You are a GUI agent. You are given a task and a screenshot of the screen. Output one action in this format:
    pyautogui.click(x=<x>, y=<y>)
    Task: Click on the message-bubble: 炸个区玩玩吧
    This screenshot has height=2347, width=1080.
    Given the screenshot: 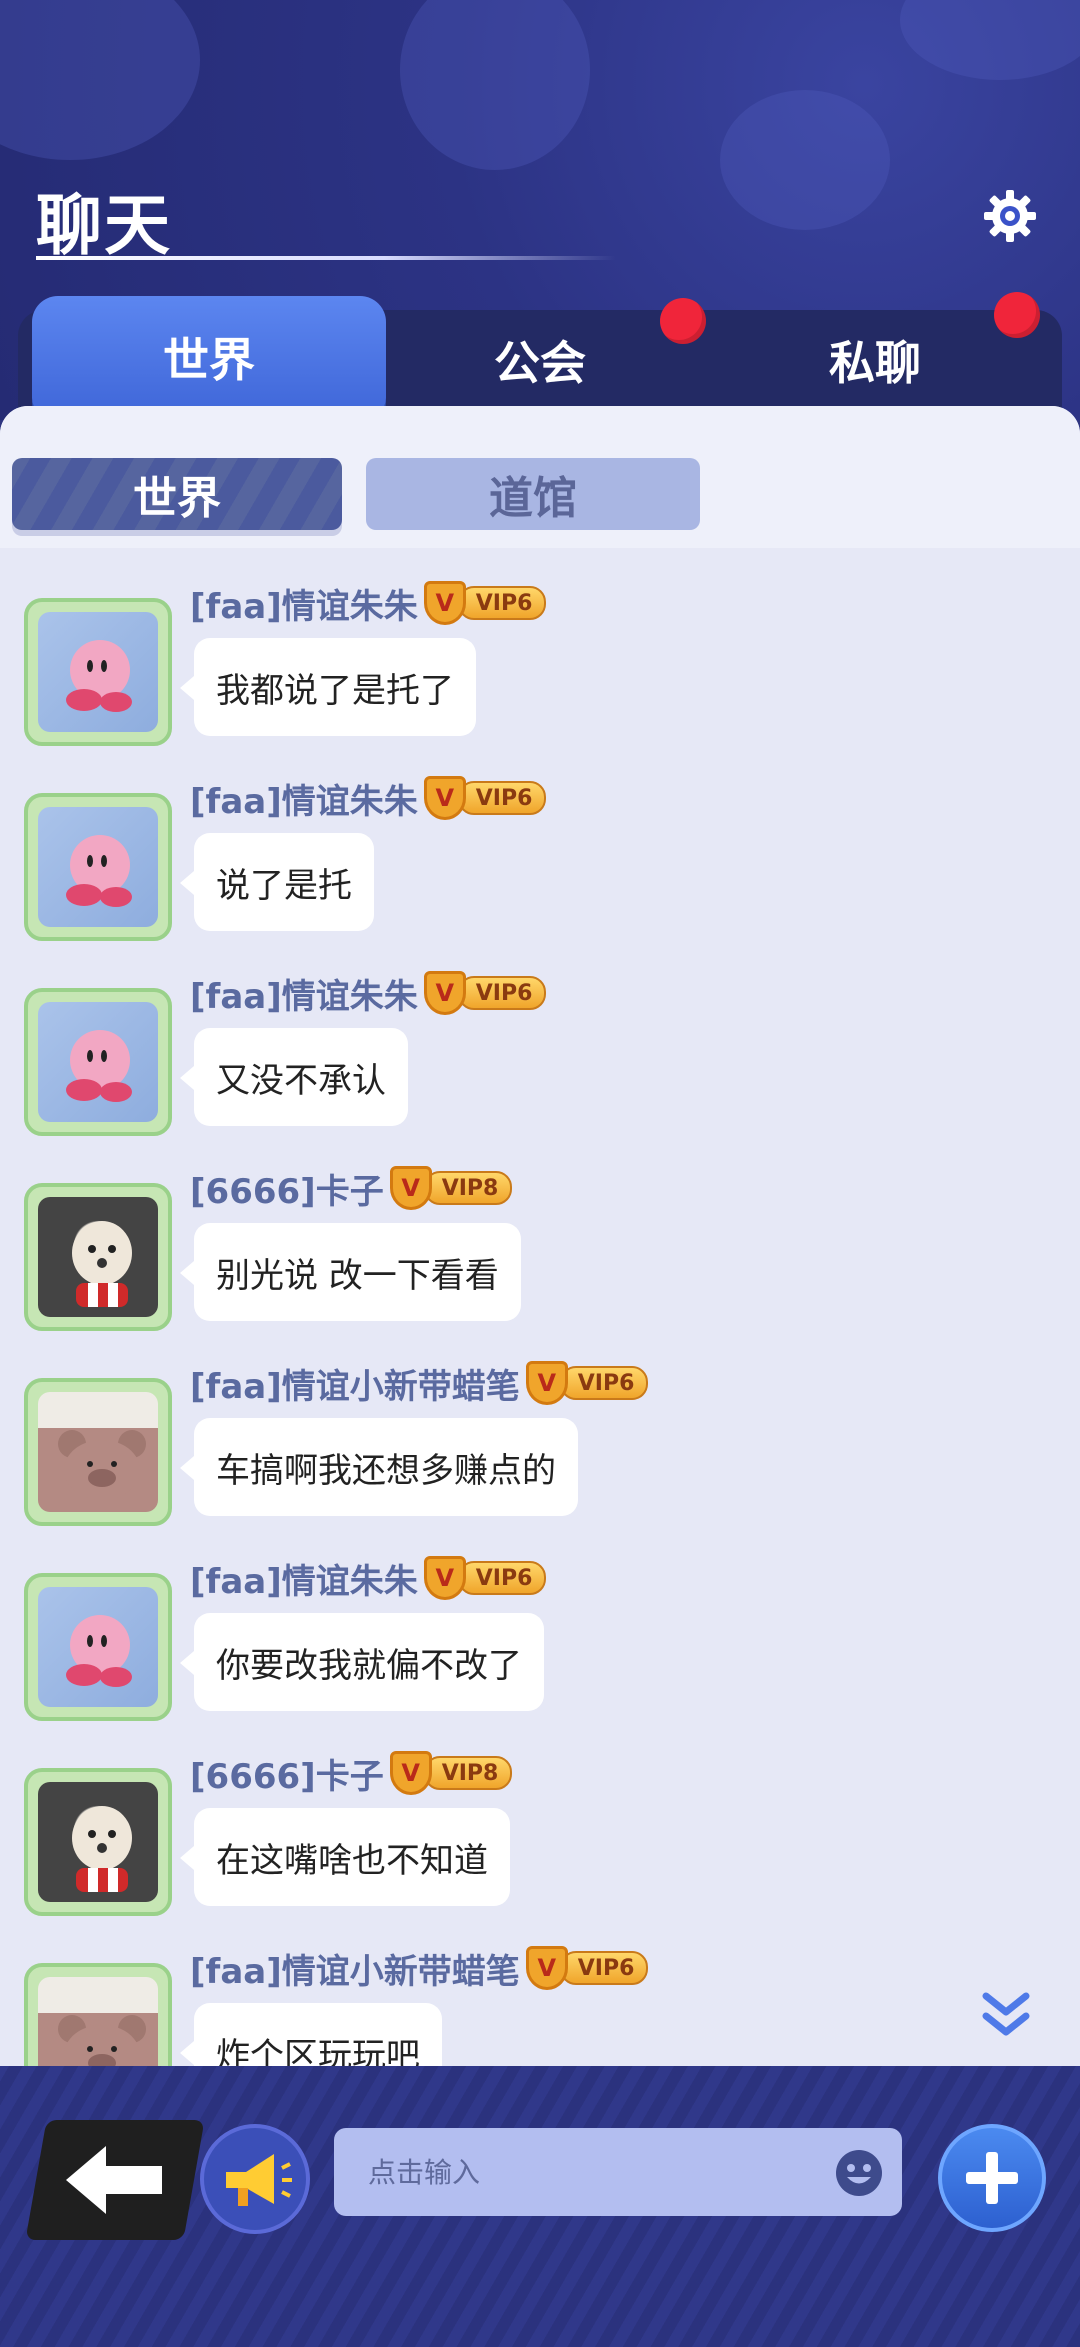 What is the action you would take?
    pyautogui.click(x=311, y=2034)
    